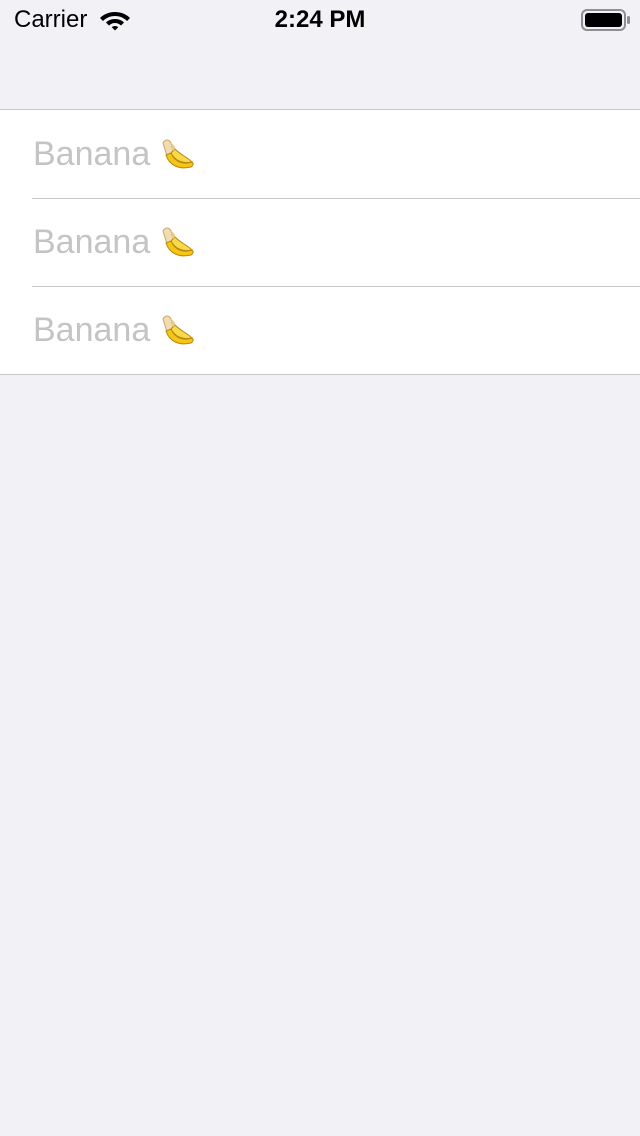 The image size is (640, 1136). I want to click on battery-icon, so click(605, 20).